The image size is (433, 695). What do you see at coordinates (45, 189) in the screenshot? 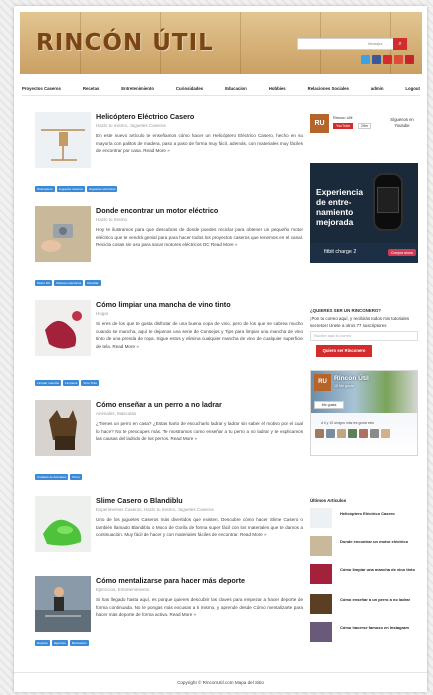
I see `tag: Helicoptero` at bounding box center [45, 189].